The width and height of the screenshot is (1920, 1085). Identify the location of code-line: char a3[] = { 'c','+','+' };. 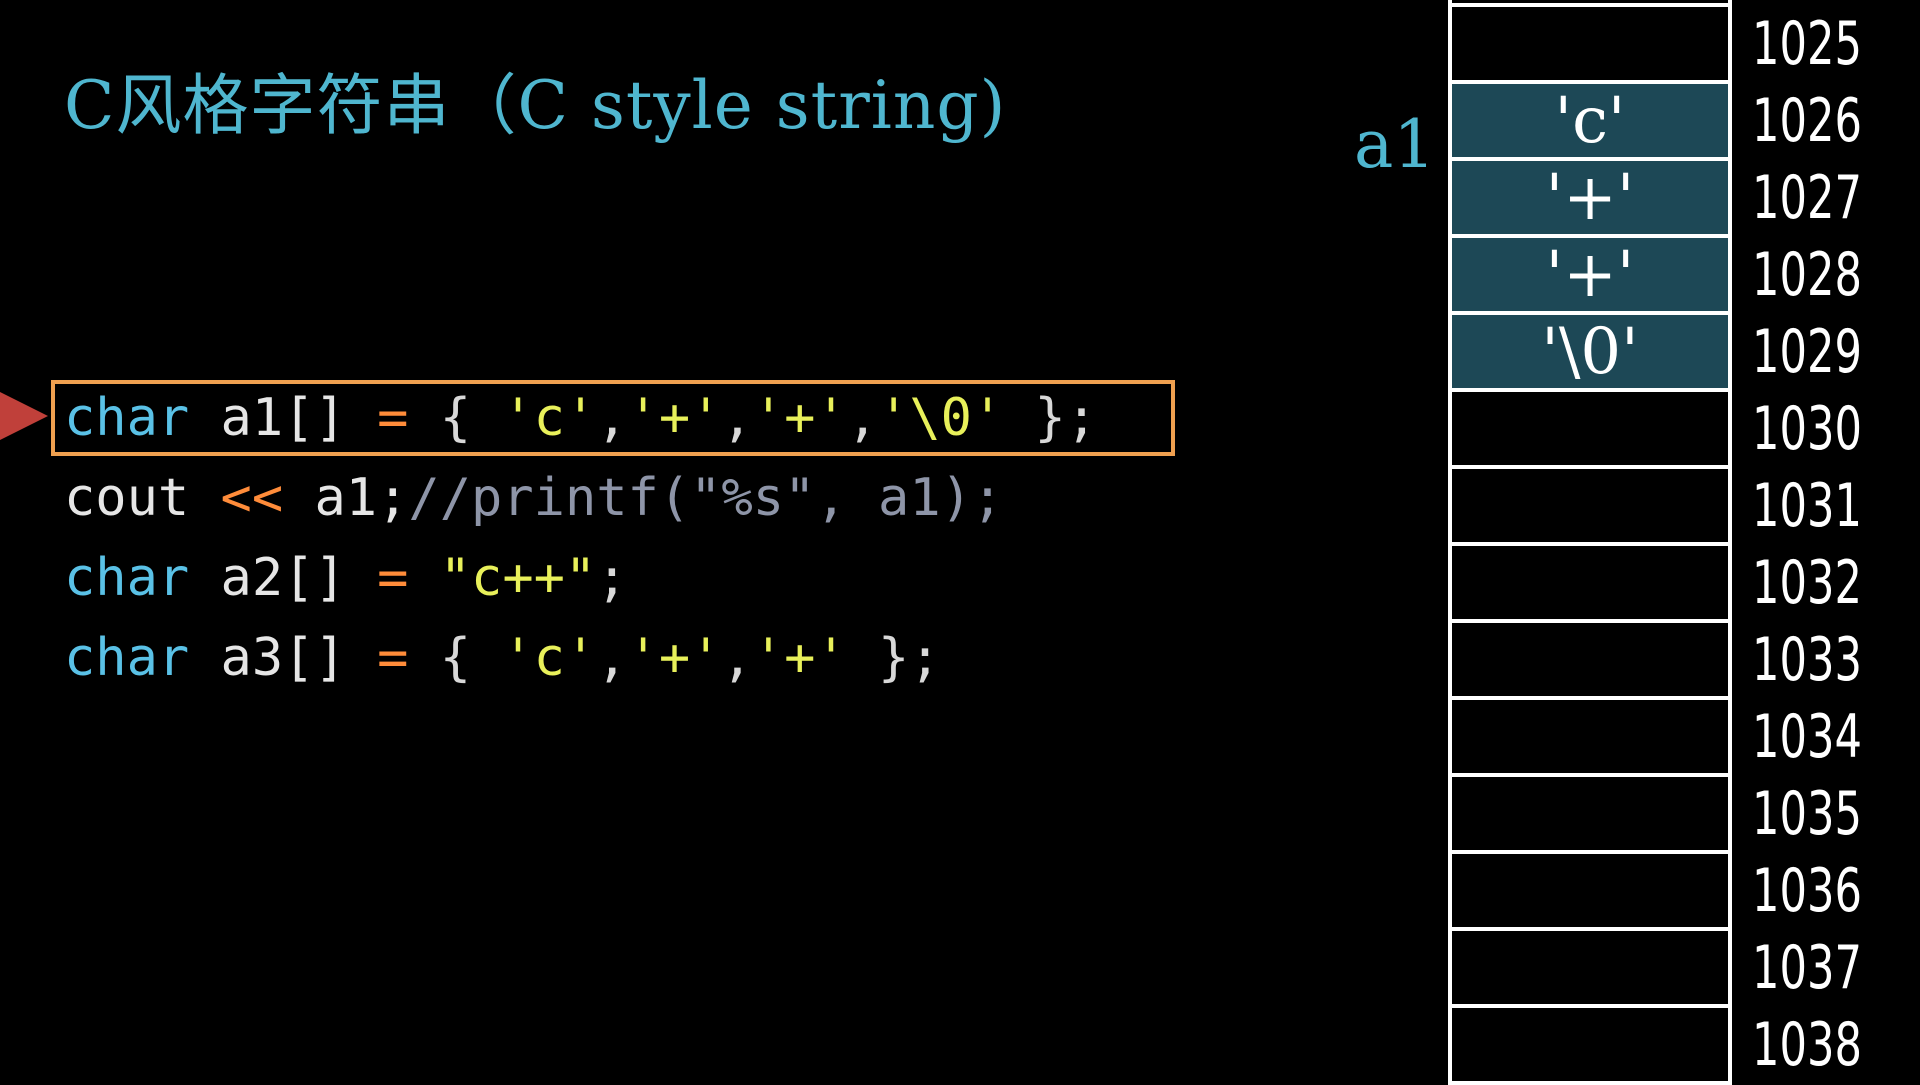
(502, 658).